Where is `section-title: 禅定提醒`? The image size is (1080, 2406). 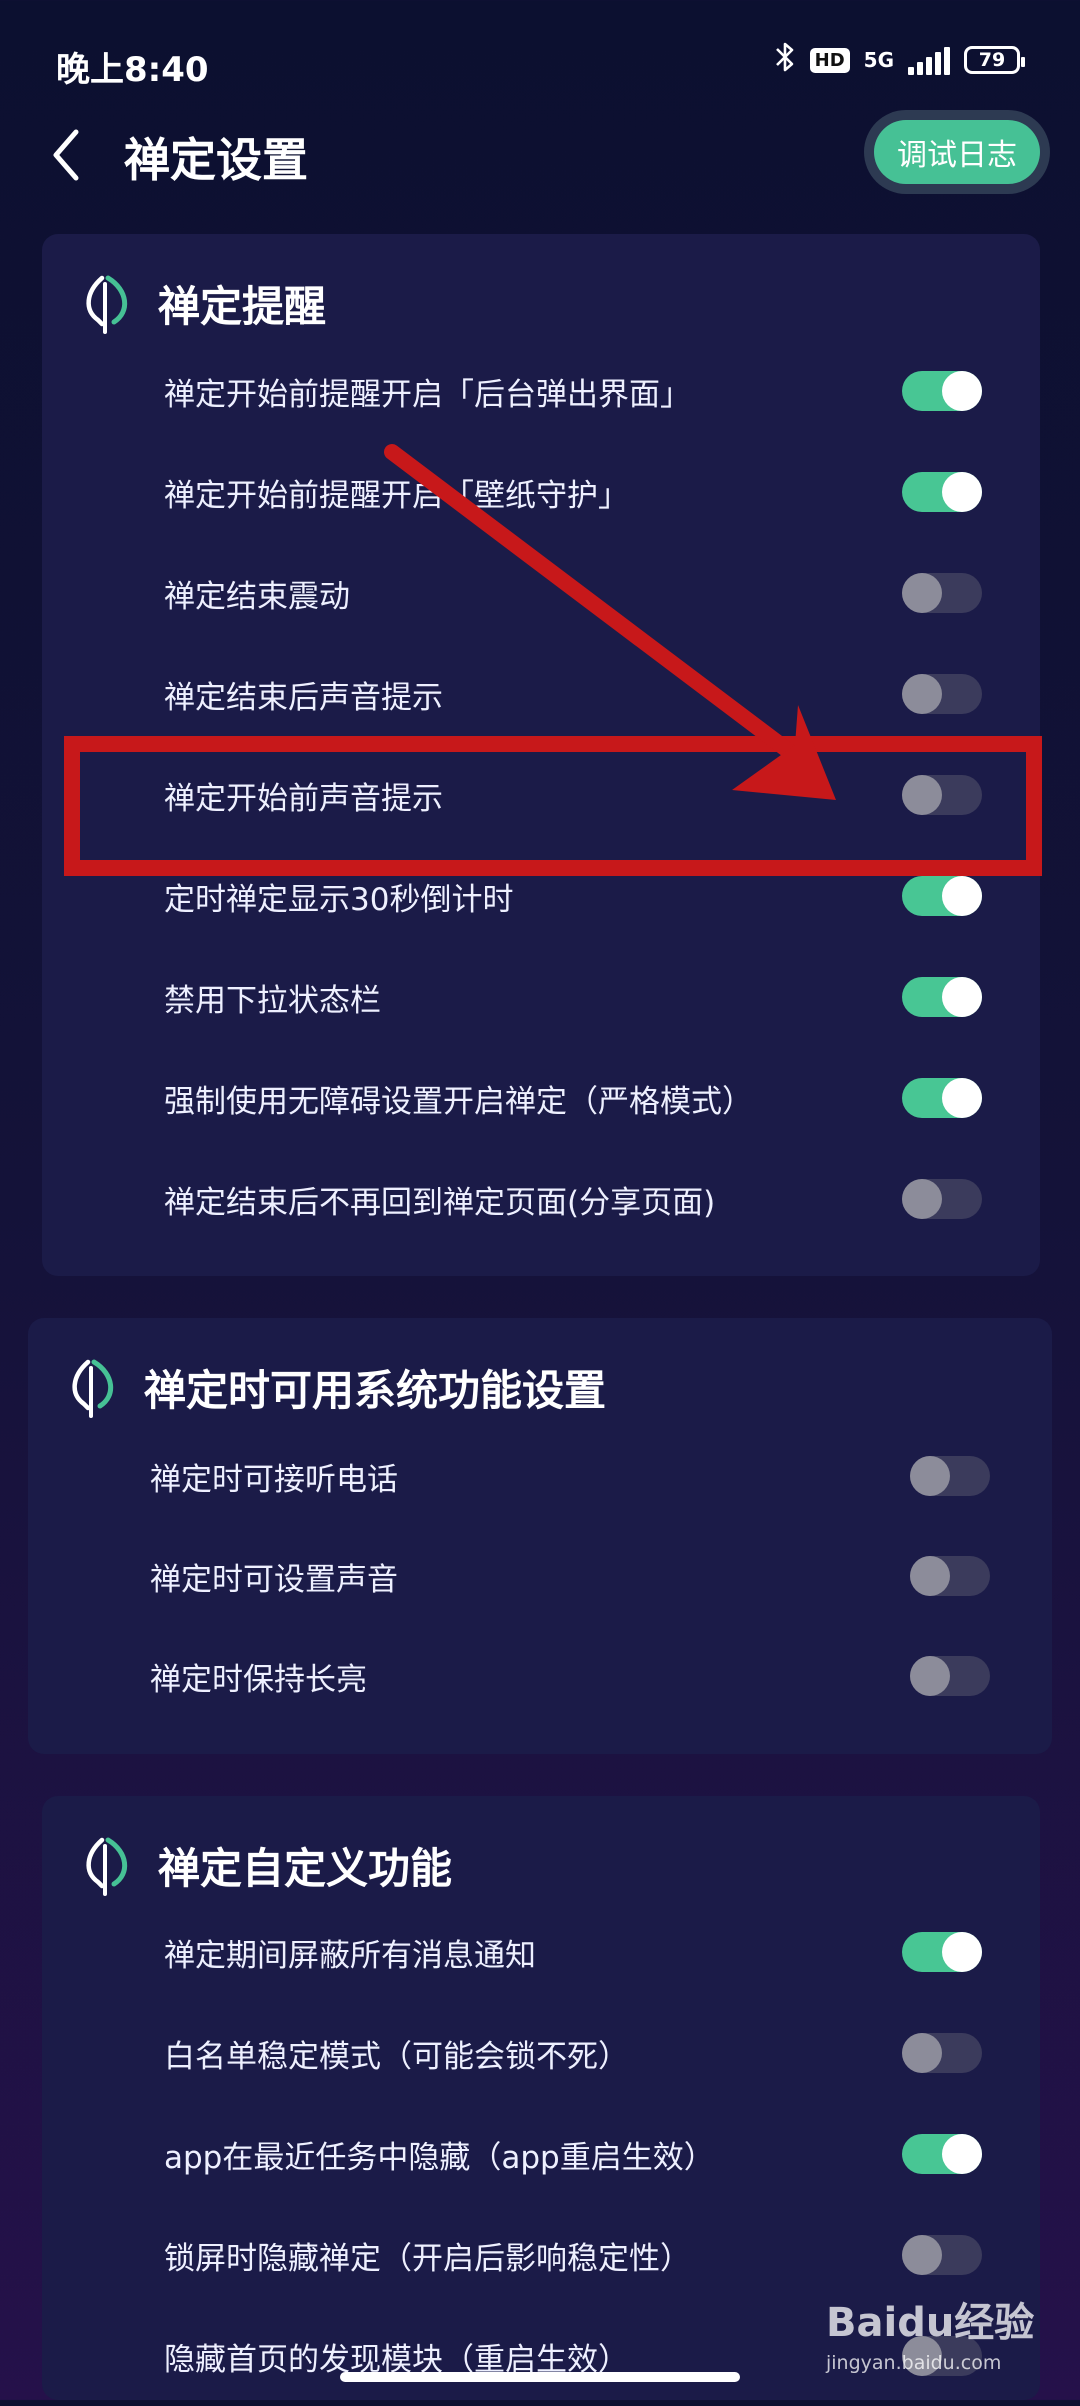 section-title: 禅定提醒 is located at coordinates (242, 306).